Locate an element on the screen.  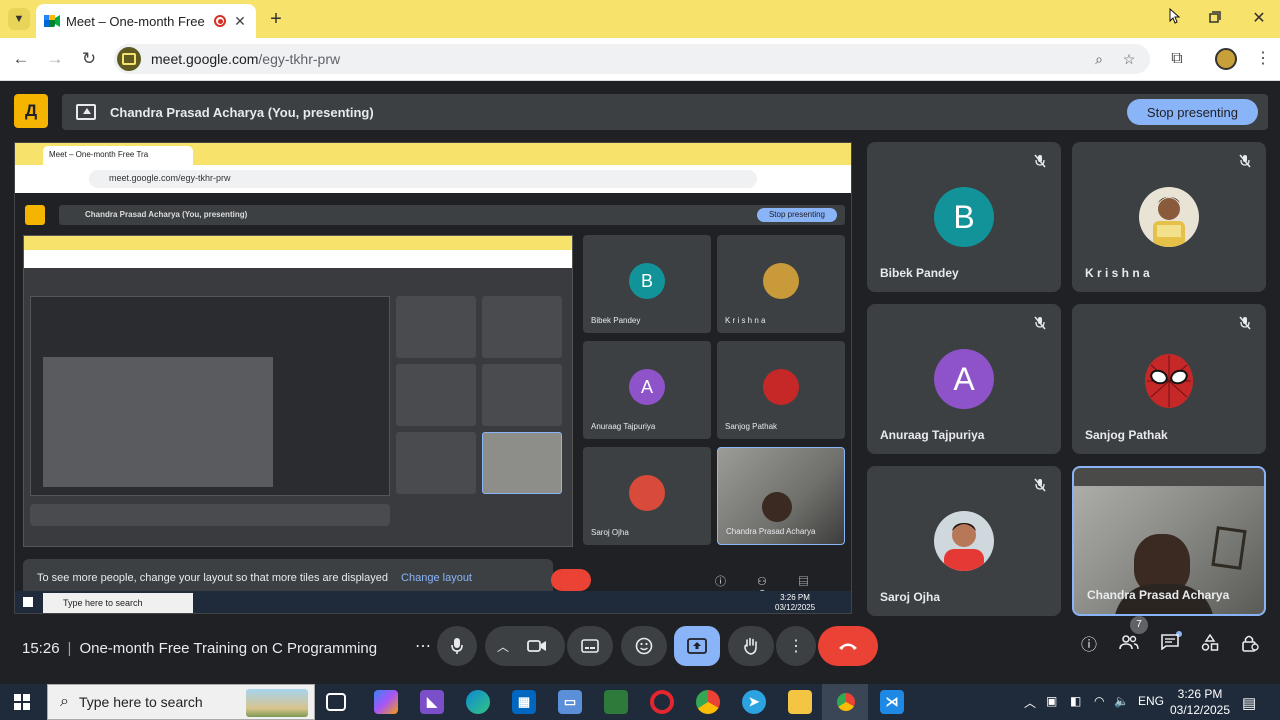
search-icon: ⌕ is located at coordinates (64, 701).